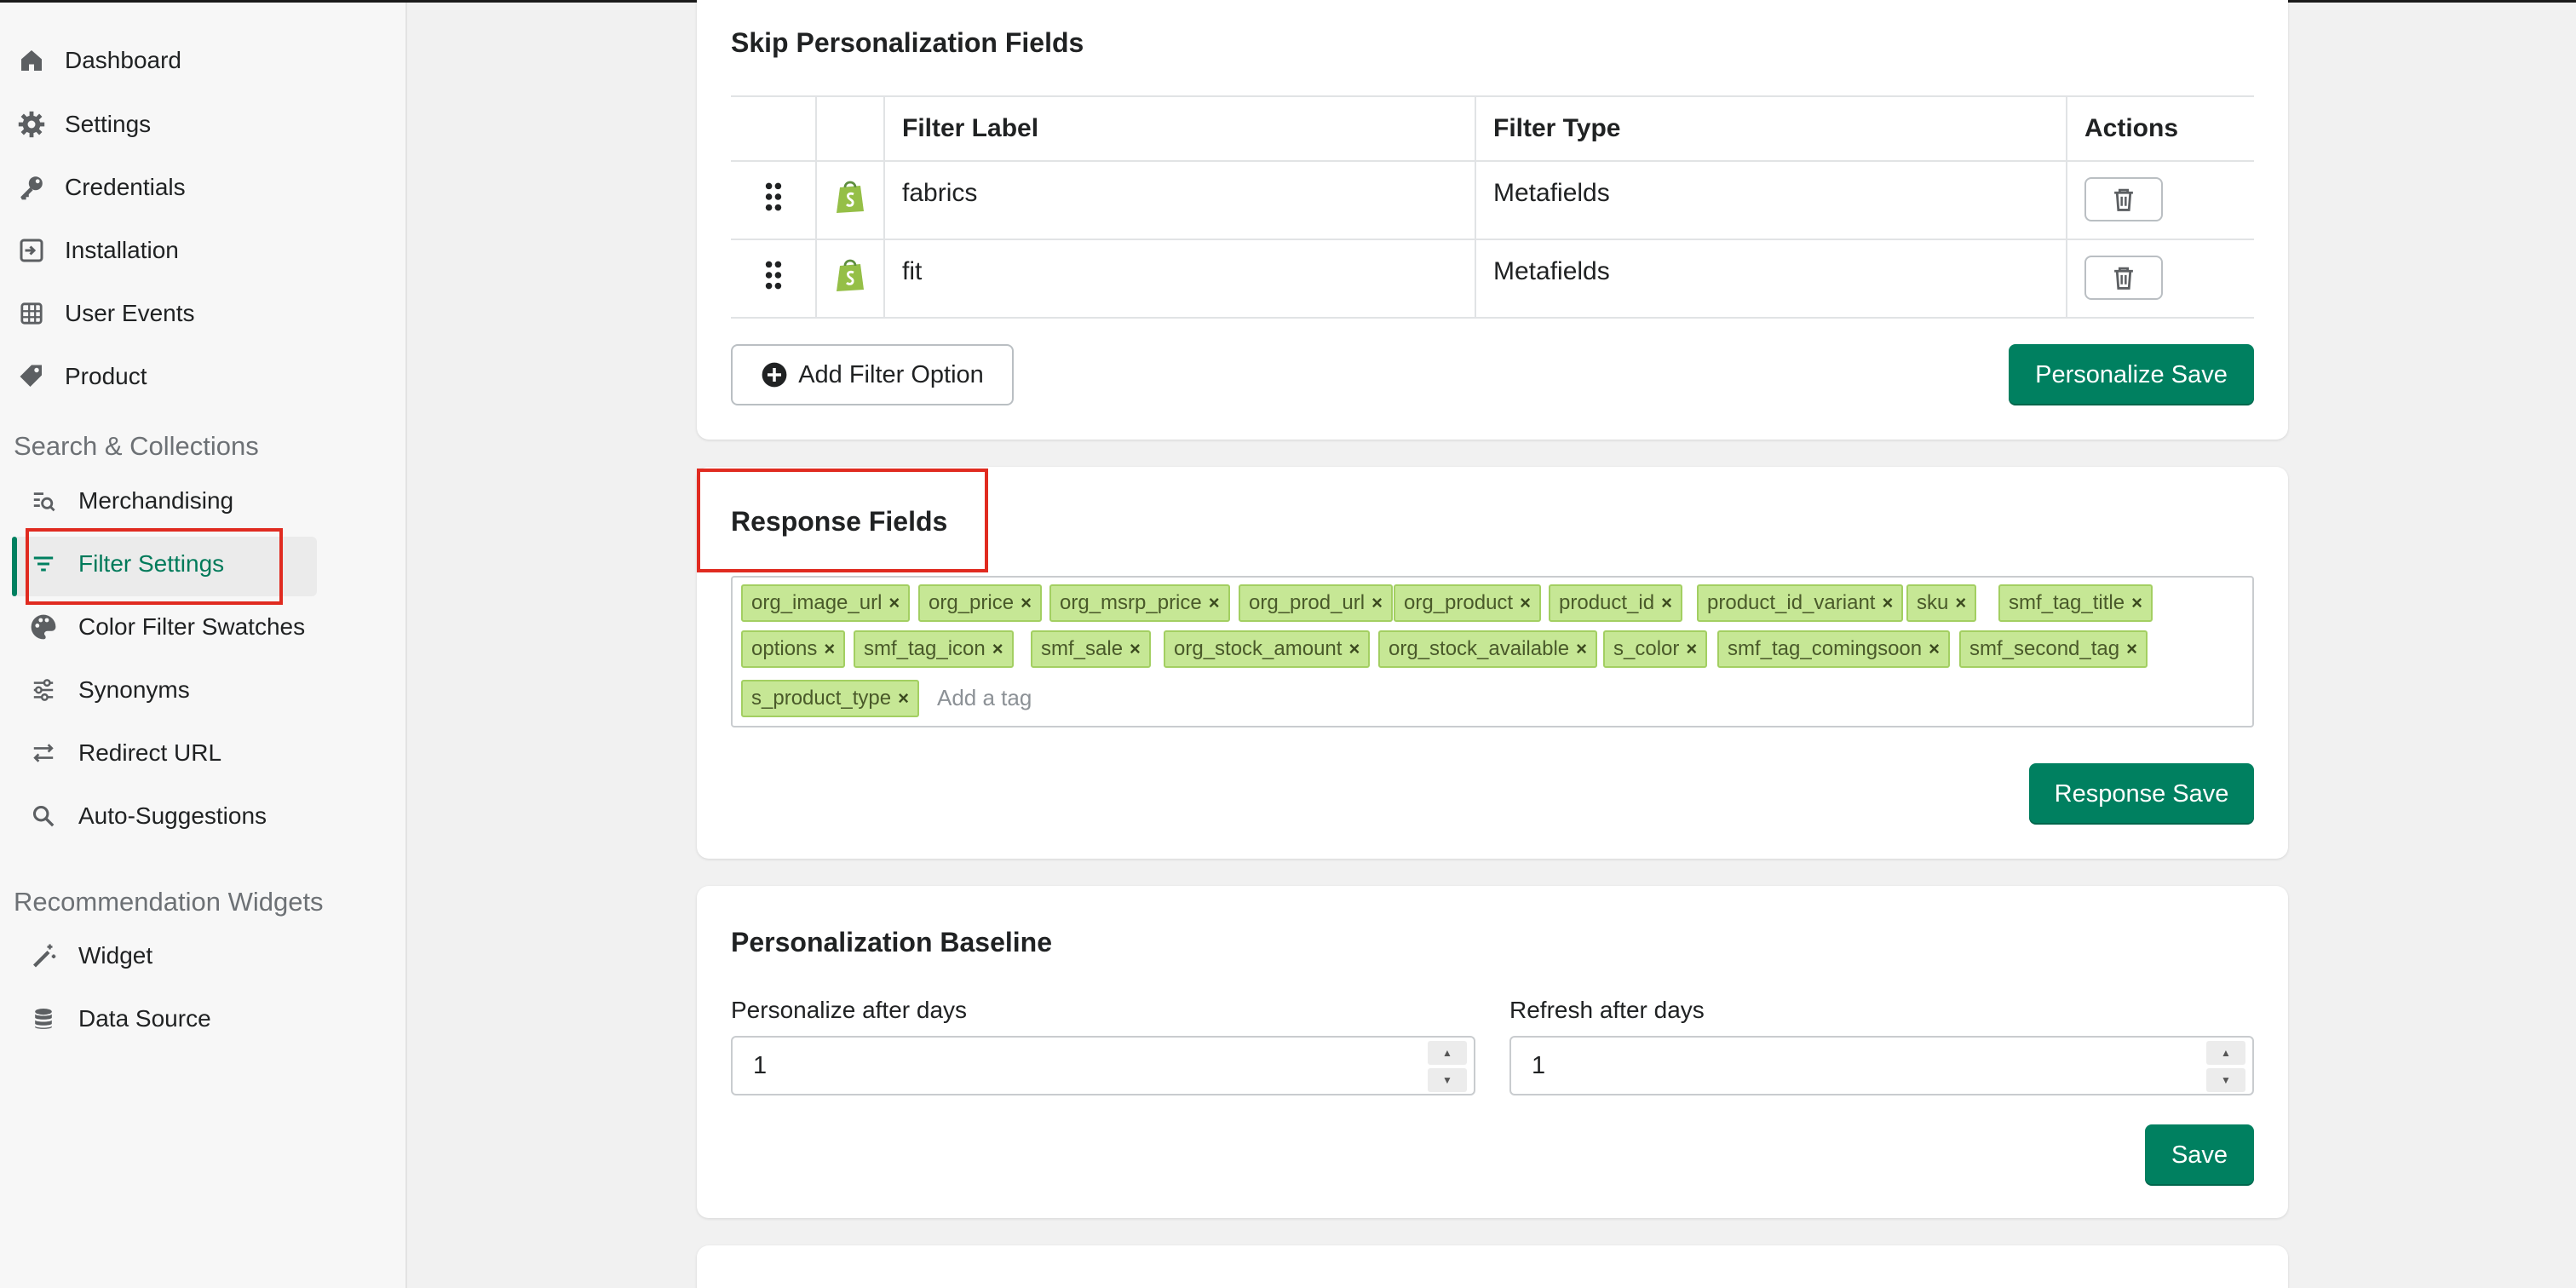 This screenshot has width=2576, height=1288. I want to click on column-source, so click(850, 128).